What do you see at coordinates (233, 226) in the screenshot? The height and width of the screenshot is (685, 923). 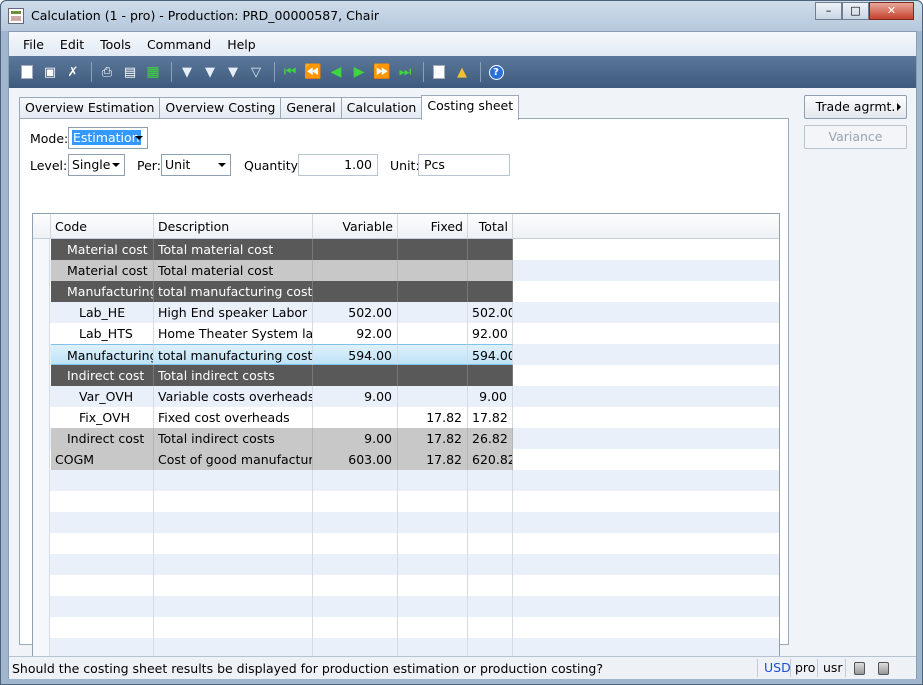 I see `column-header-description: Description` at bounding box center [233, 226].